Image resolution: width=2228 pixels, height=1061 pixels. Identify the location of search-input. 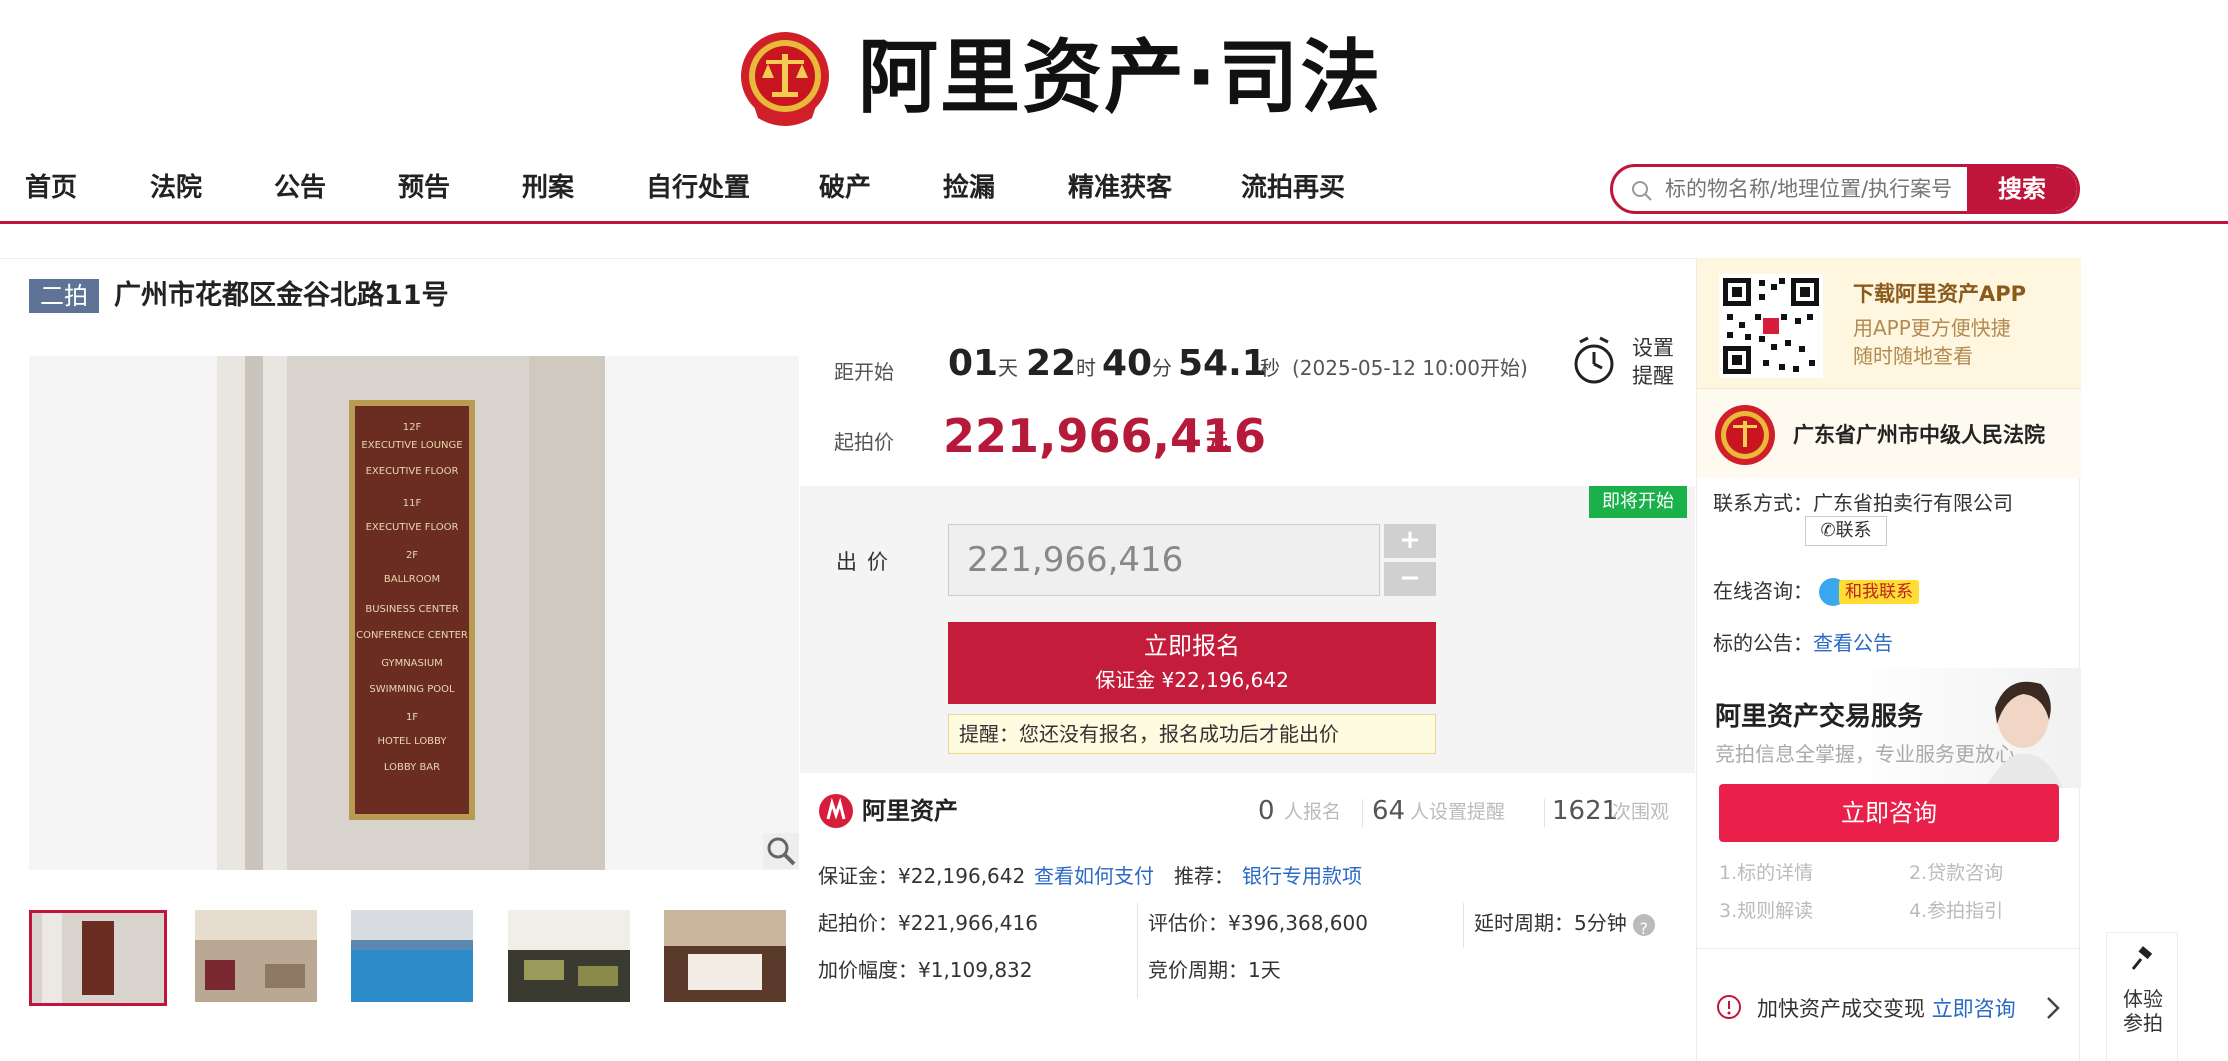
(1815, 189).